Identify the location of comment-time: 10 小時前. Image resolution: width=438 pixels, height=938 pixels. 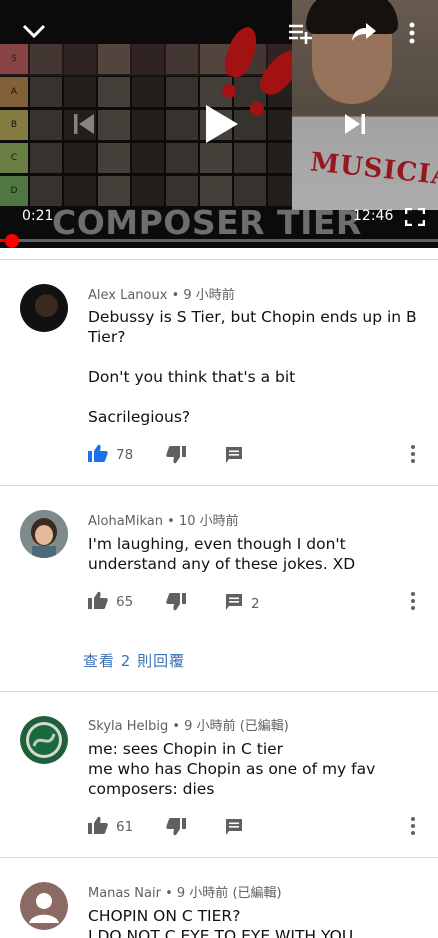
(208, 521).